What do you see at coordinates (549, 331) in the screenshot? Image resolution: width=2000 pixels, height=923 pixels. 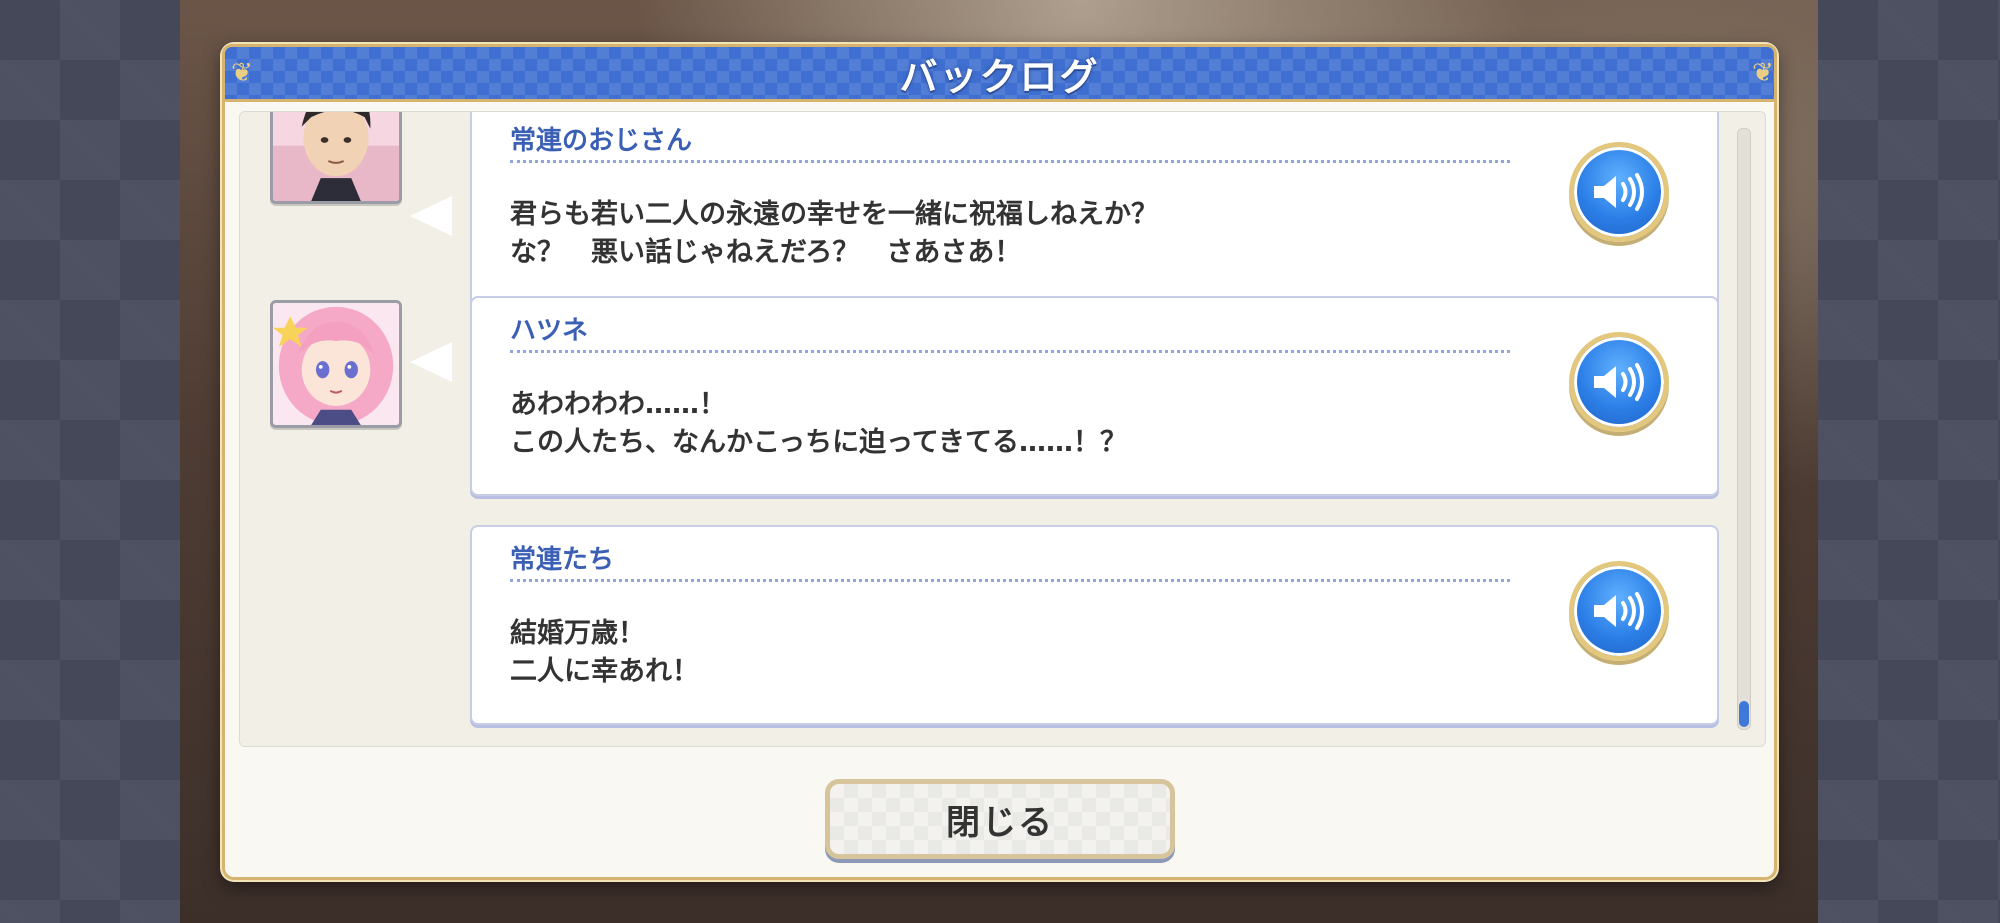 I see `speaker-name: ハツネ` at bounding box center [549, 331].